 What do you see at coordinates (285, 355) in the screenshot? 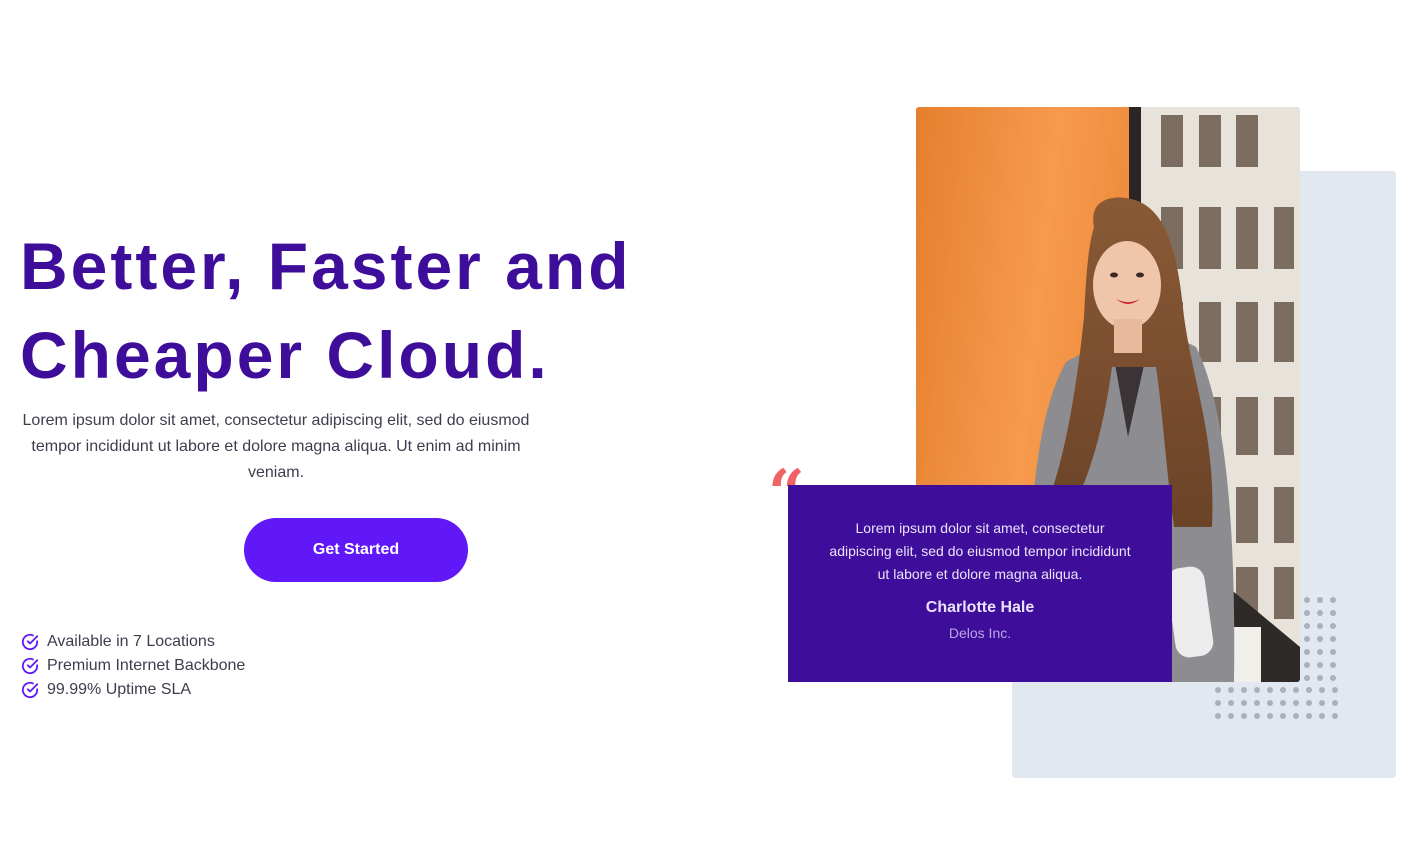
I see `hero-title-line-2: Cheaper Cloud.` at bounding box center [285, 355].